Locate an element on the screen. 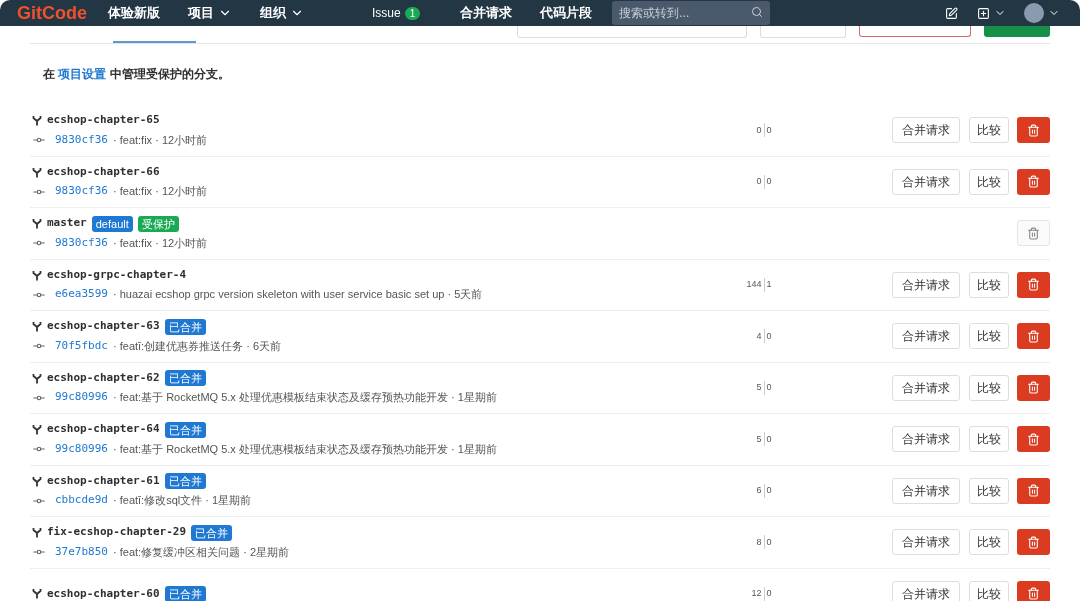 This screenshot has width=1080, height=601. branch-name: ecshop-chapter-63 is located at coordinates (103, 326).